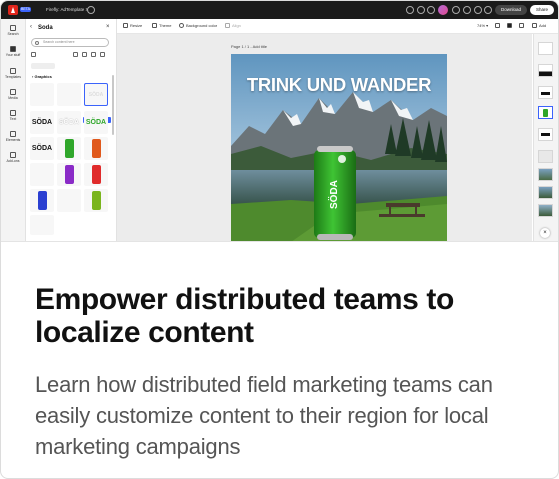 The image size is (559, 479). I want to click on rail-label: Text, so click(13, 119).